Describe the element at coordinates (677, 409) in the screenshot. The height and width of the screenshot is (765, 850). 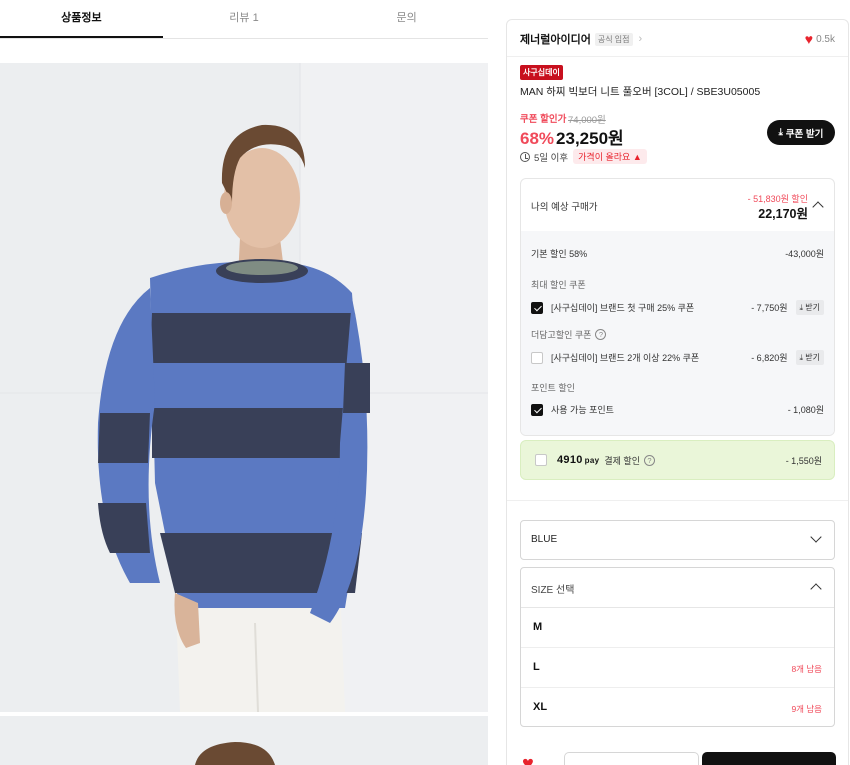
I see `point-row: 사용 가능 포인트 - 1,080원` at that location.